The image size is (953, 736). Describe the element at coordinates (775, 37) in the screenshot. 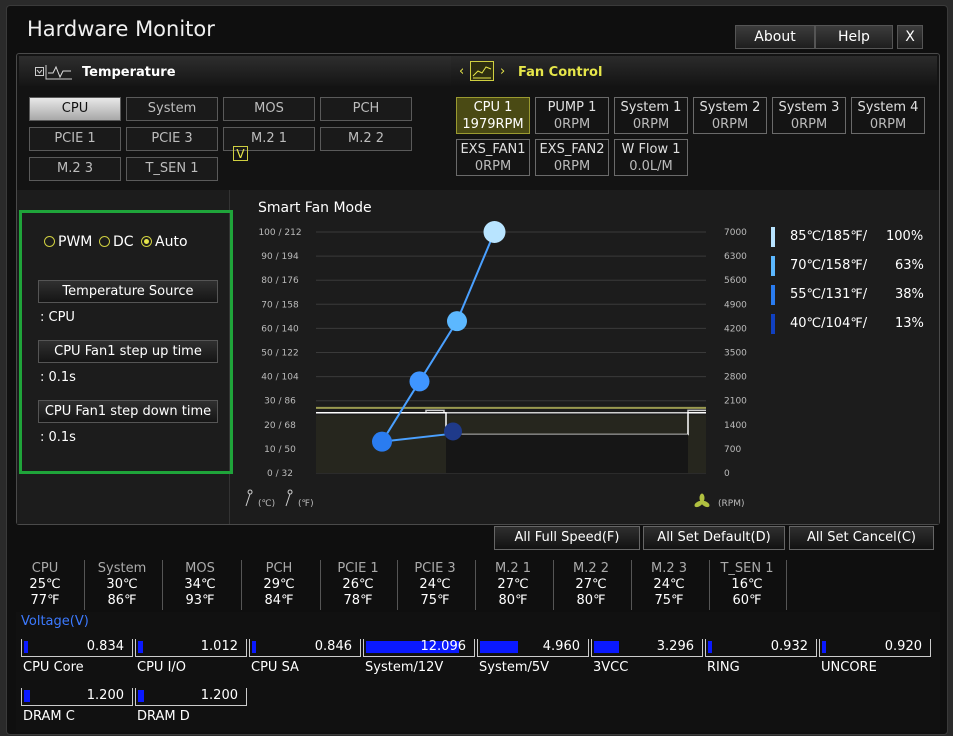

I see `about-button: About` at that location.